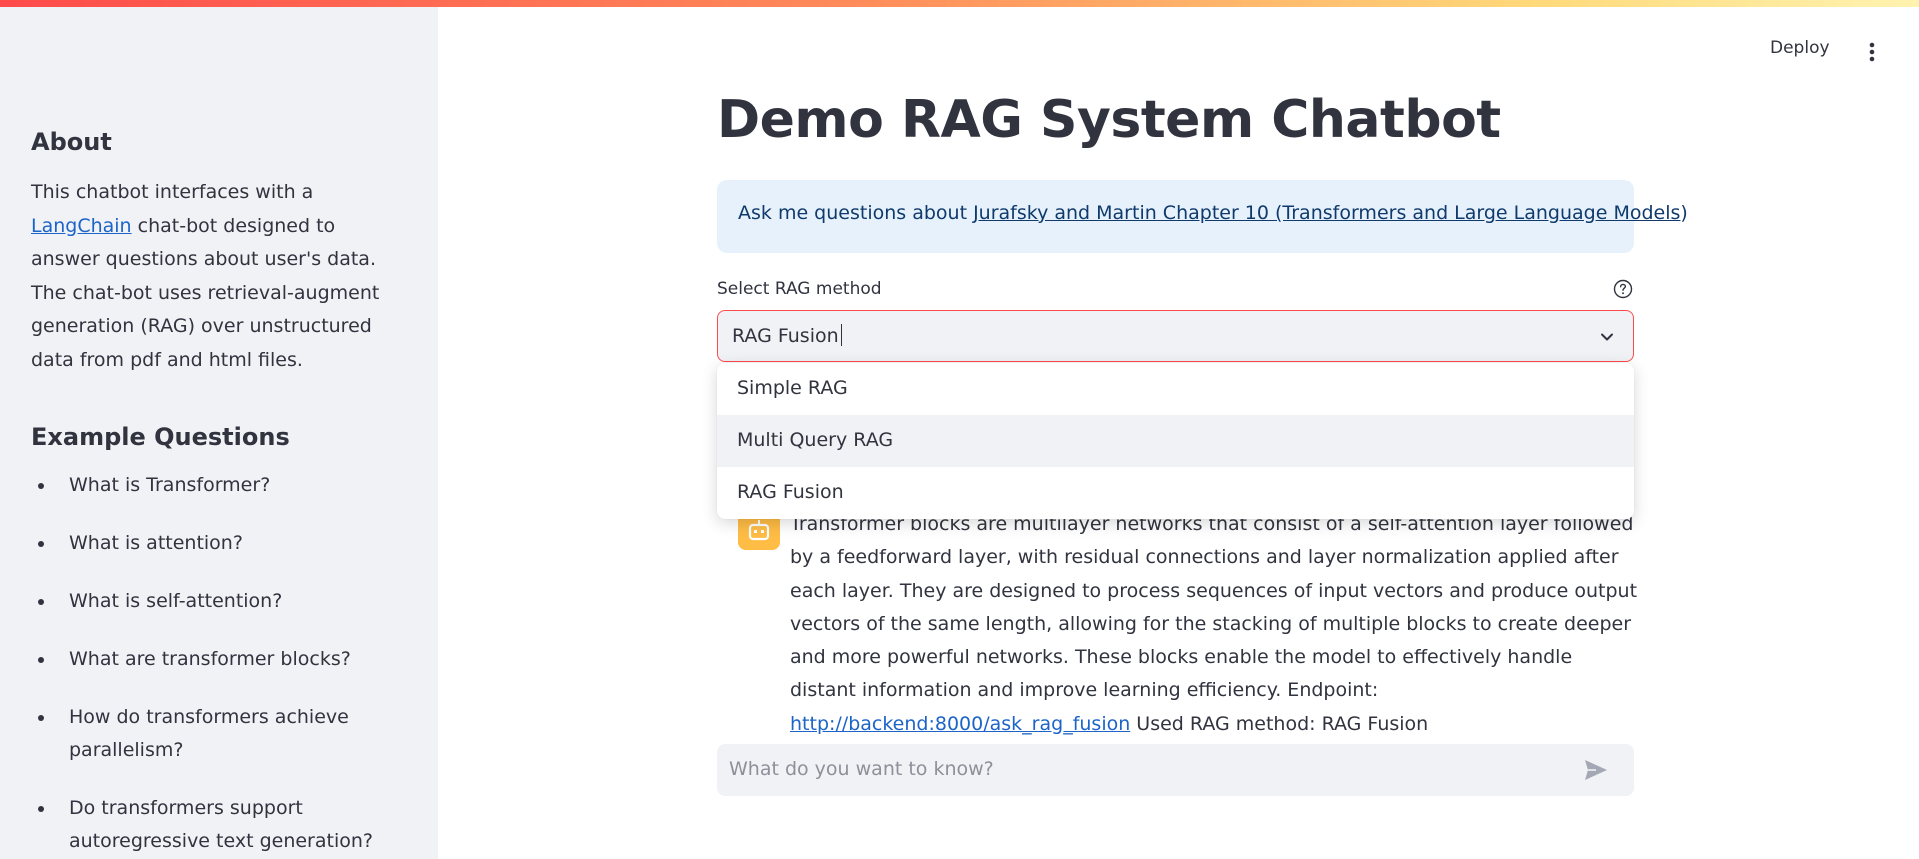 This screenshot has height=859, width=1919. Describe the element at coordinates (1684, 213) in the screenshot. I see `info-suffix: )` at that location.